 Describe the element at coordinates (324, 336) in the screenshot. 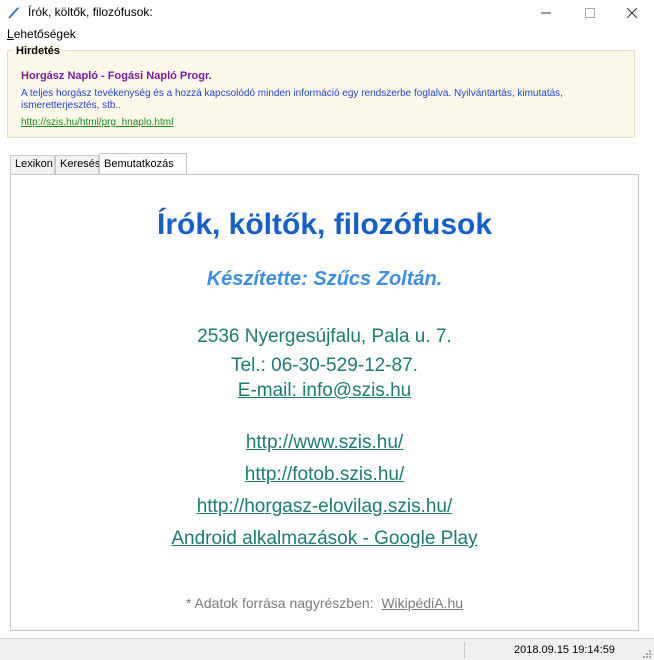

I see `about-address: 2536 Nyergesújfalu, Pala u. 7.` at that location.